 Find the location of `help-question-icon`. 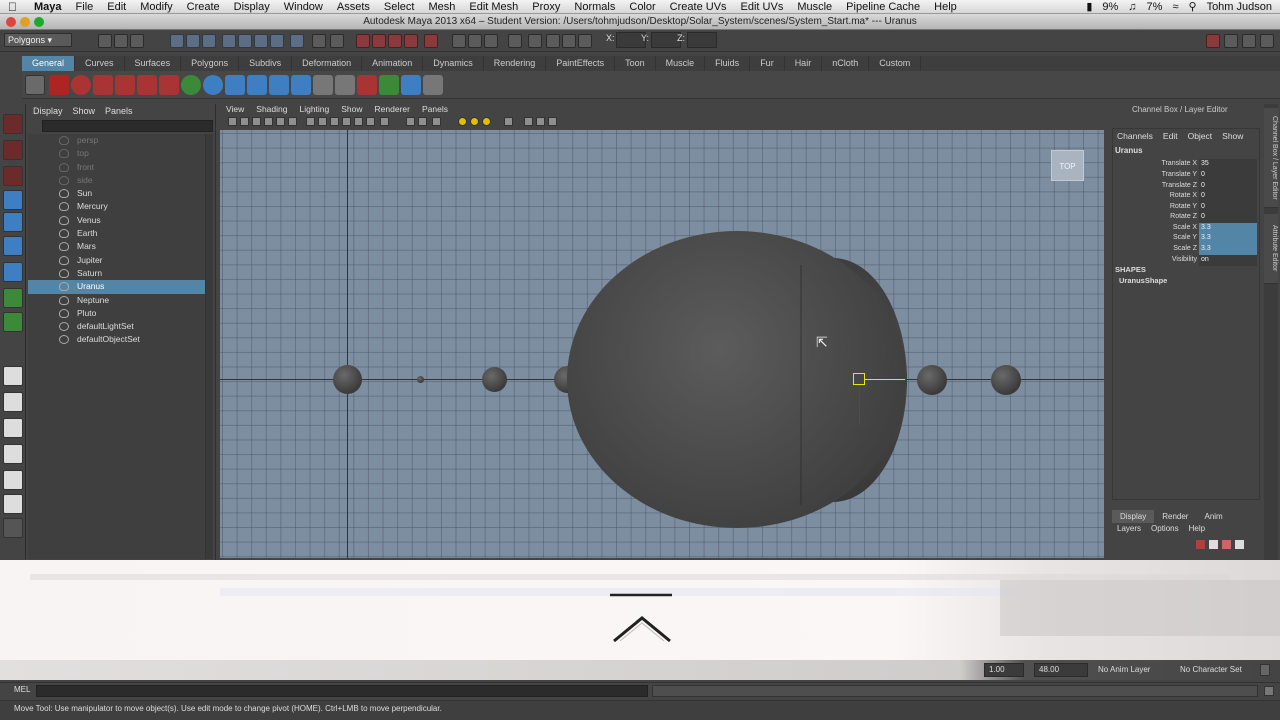

help-question-icon is located at coordinates (297, 41).